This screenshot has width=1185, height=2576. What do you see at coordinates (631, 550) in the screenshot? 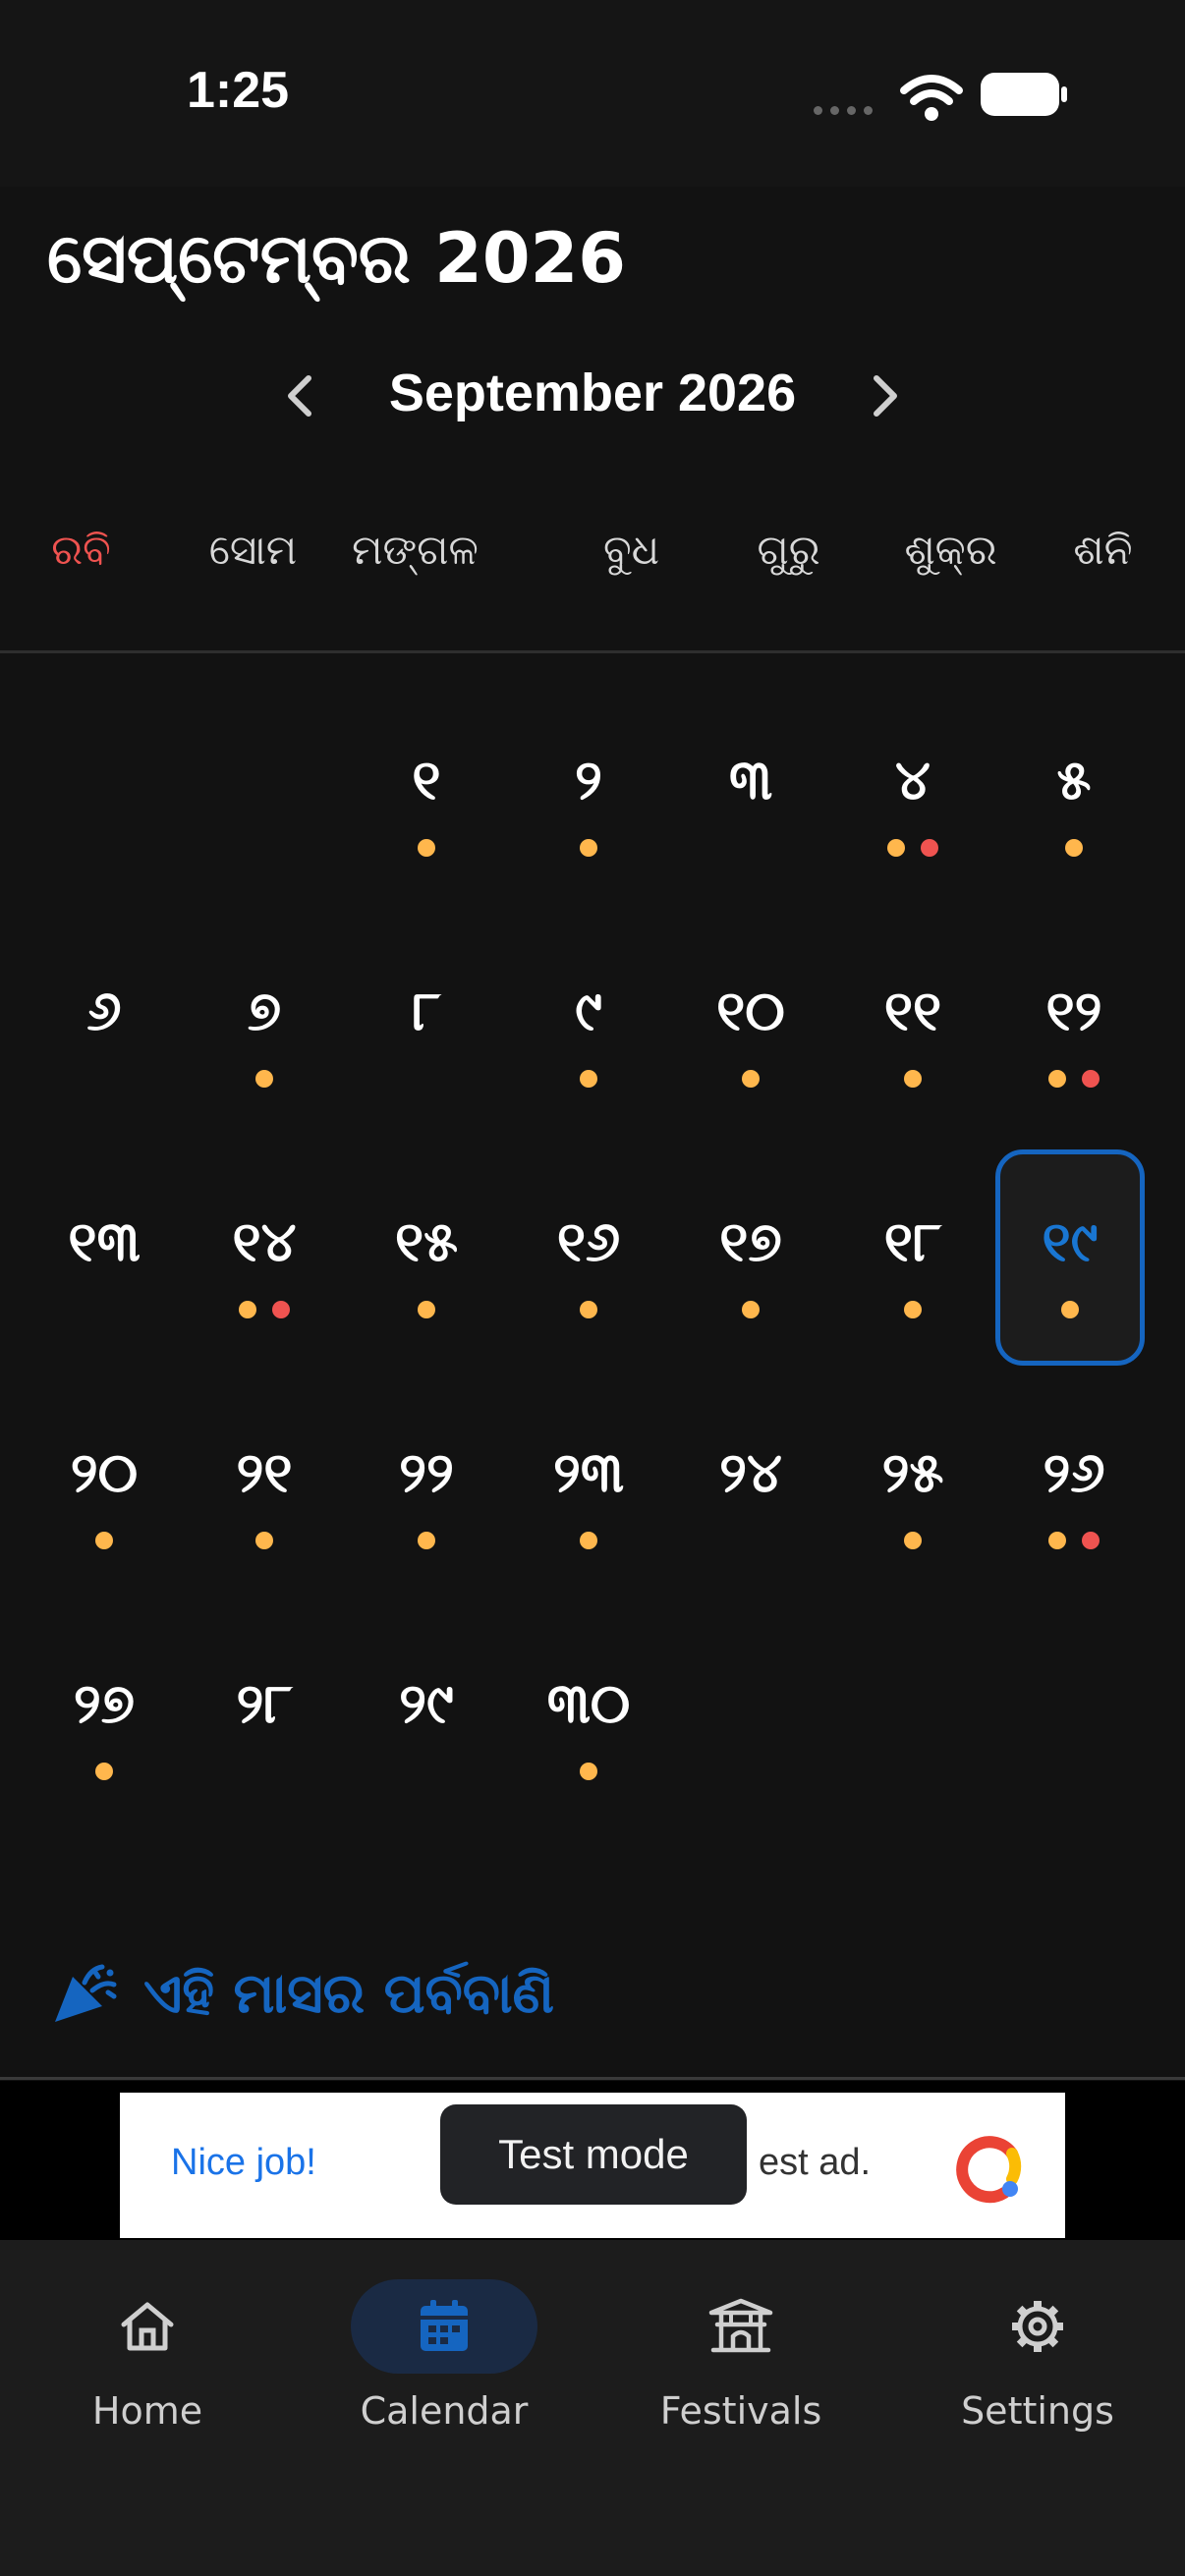
I see `weekday-wednesday: ବୁଧ` at bounding box center [631, 550].